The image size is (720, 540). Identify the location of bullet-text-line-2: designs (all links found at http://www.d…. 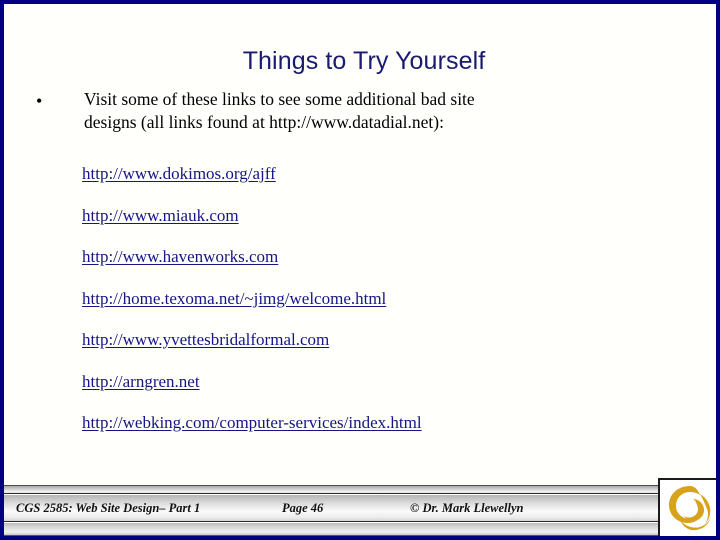
(264, 122).